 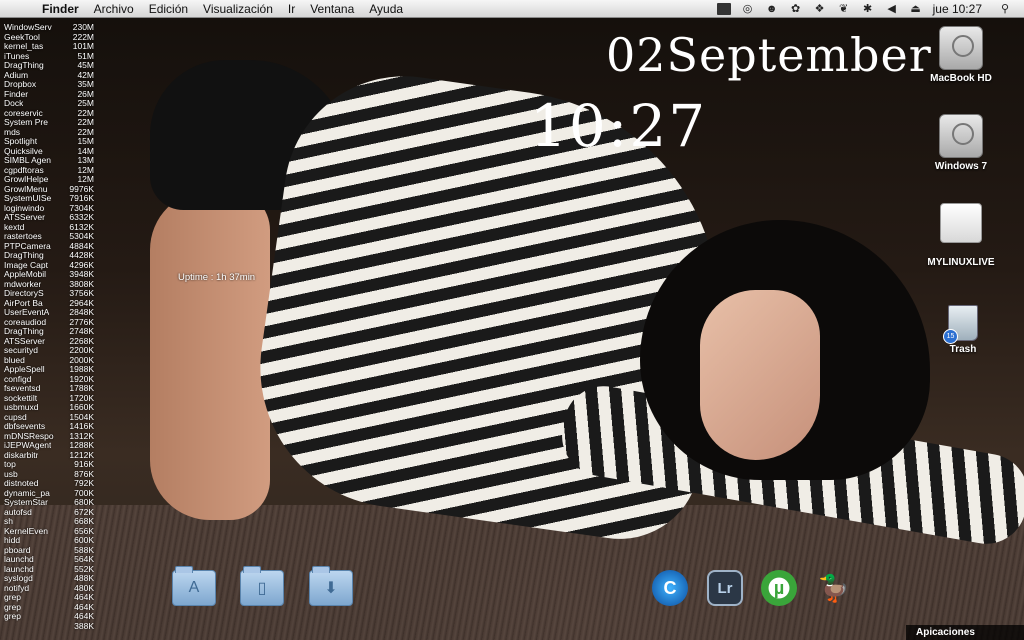 I want to click on process-name: AirPort Ba, so click(x=23, y=303).